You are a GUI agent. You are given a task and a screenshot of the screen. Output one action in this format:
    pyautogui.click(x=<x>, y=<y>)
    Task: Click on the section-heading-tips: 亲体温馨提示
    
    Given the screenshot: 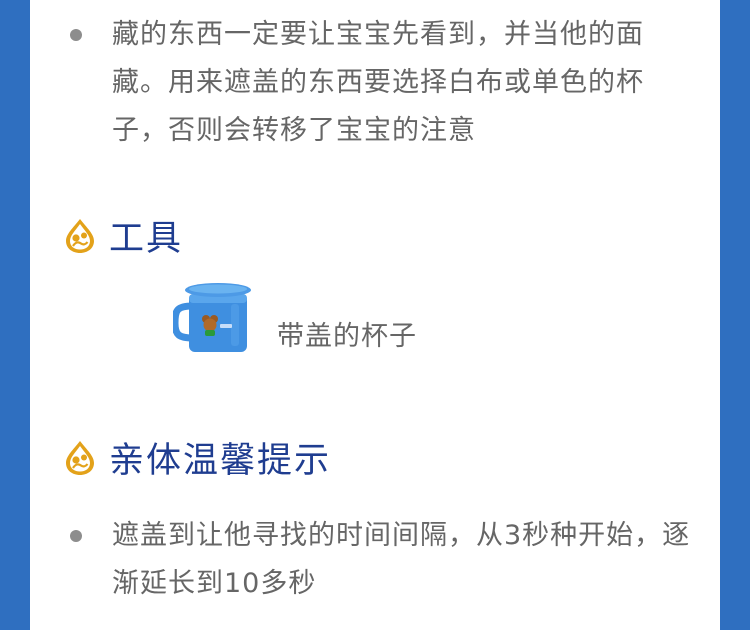 What is the action you would take?
    pyautogui.click(x=197, y=457)
    